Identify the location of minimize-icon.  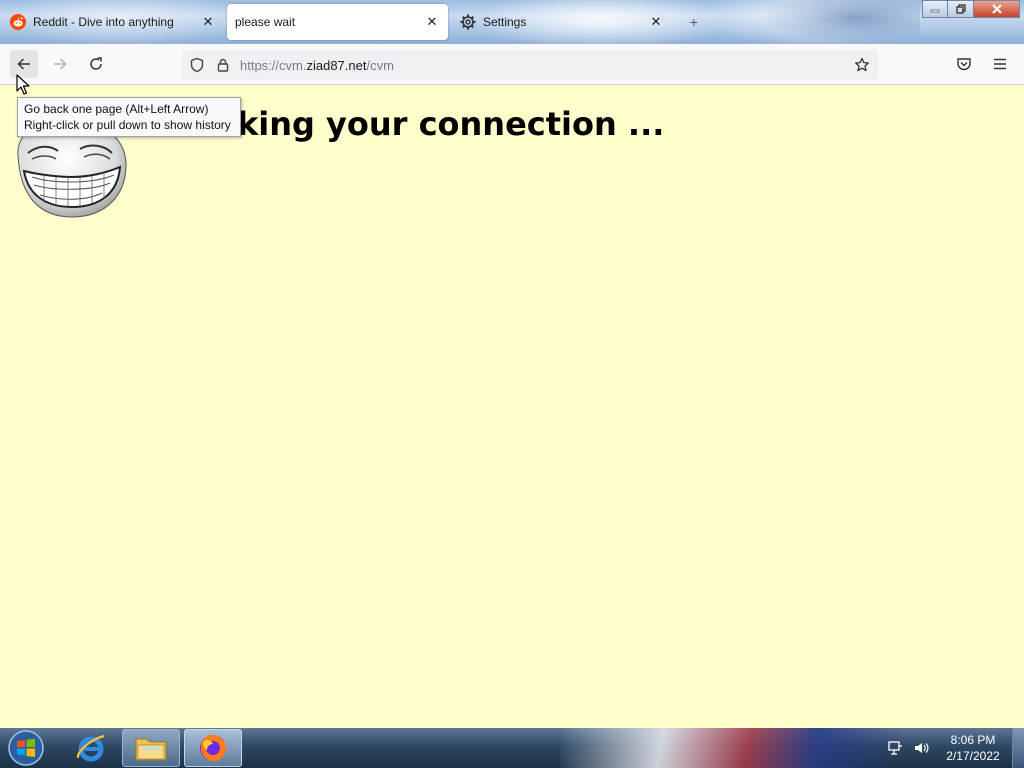
(935, 11).